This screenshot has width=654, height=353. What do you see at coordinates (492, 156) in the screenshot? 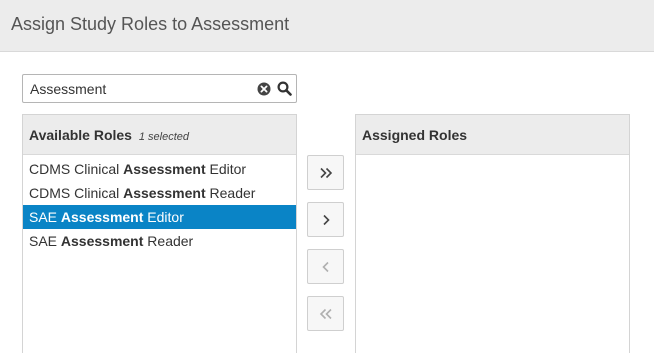
I see `assigned-roles-list` at bounding box center [492, 156].